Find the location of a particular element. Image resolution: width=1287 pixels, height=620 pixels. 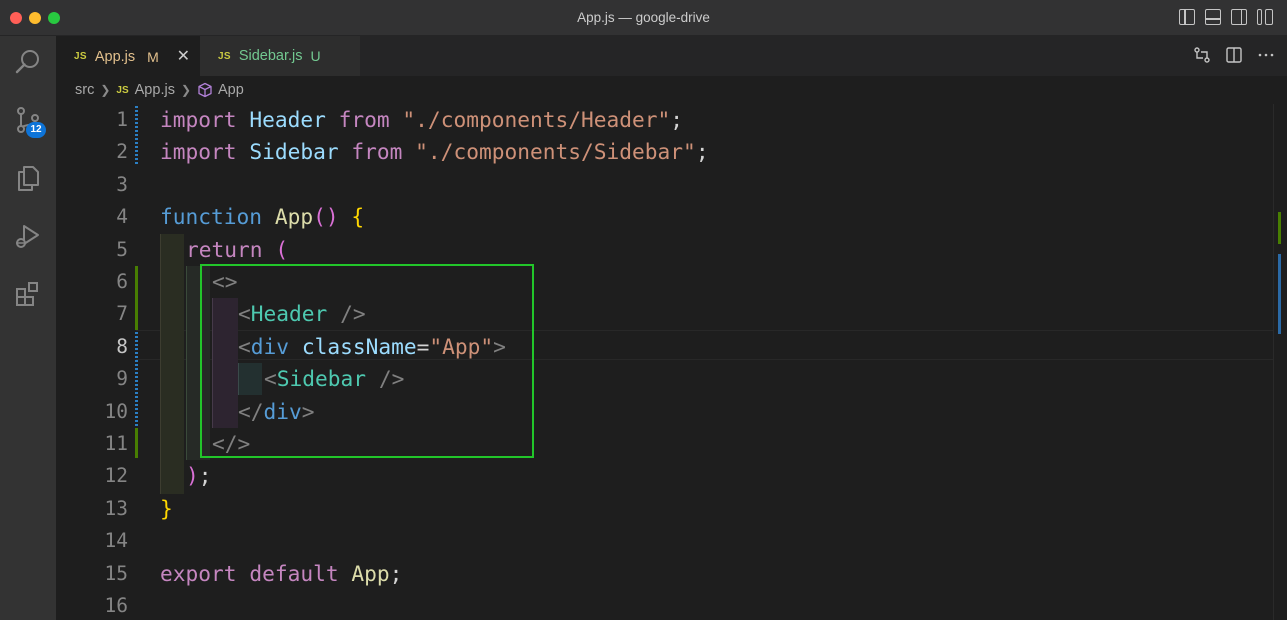

line-number: 9 is located at coordinates (122, 379).